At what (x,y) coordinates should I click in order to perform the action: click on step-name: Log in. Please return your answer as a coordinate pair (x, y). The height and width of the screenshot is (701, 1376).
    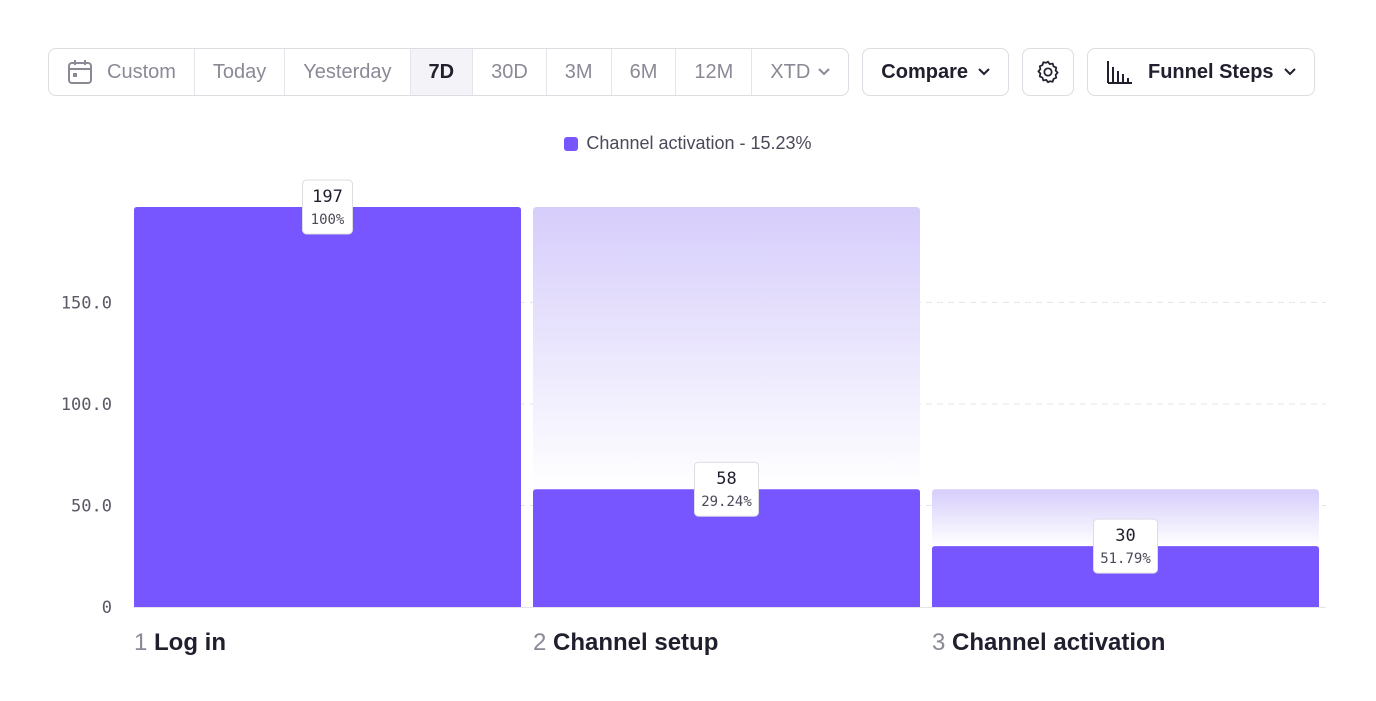
    Looking at the image, I should click on (190, 642).